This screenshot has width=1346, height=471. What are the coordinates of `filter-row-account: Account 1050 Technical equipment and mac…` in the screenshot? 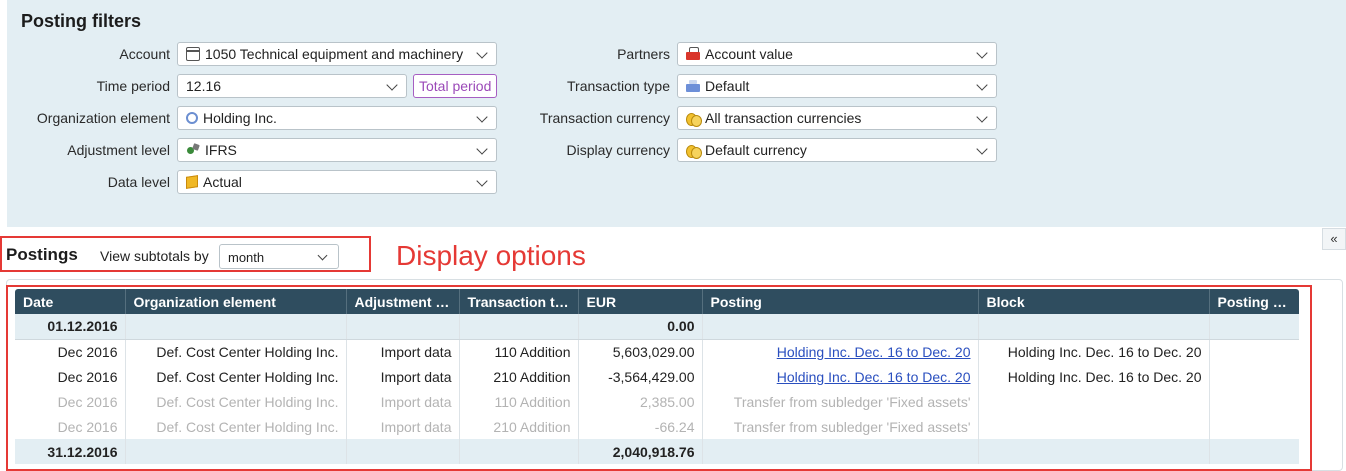 It's located at (252, 54).